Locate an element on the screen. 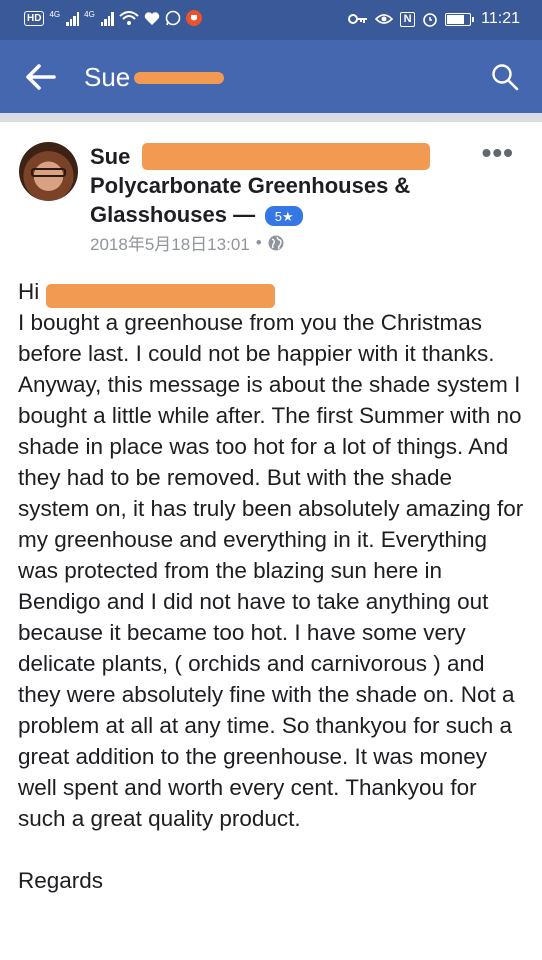 The image size is (542, 960). hd-icon: HD is located at coordinates (34, 18).